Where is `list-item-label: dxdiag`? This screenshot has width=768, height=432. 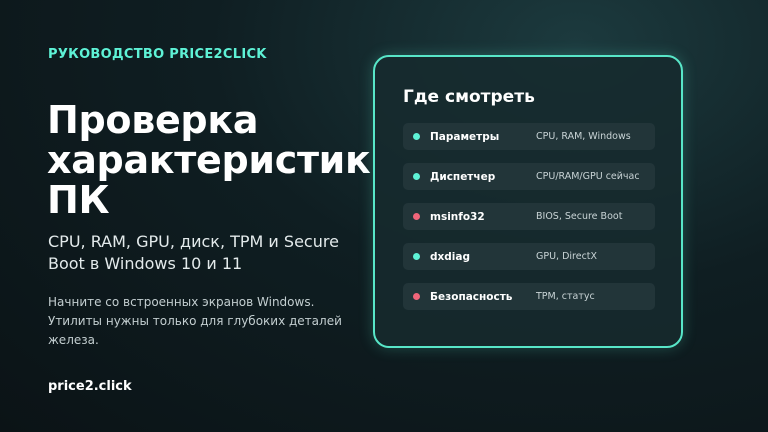 list-item-label: dxdiag is located at coordinates (450, 256).